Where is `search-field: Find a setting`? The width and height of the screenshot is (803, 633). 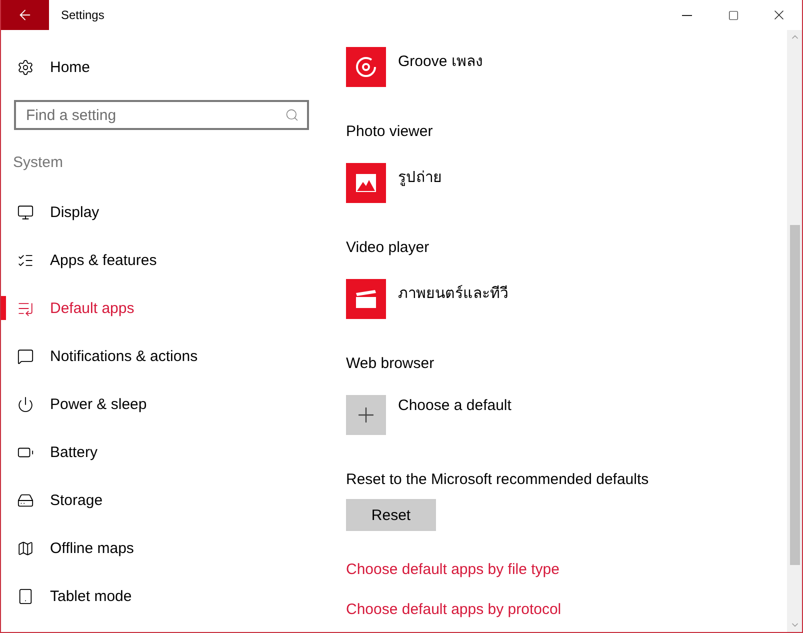 search-field: Find a setting is located at coordinates (161, 115).